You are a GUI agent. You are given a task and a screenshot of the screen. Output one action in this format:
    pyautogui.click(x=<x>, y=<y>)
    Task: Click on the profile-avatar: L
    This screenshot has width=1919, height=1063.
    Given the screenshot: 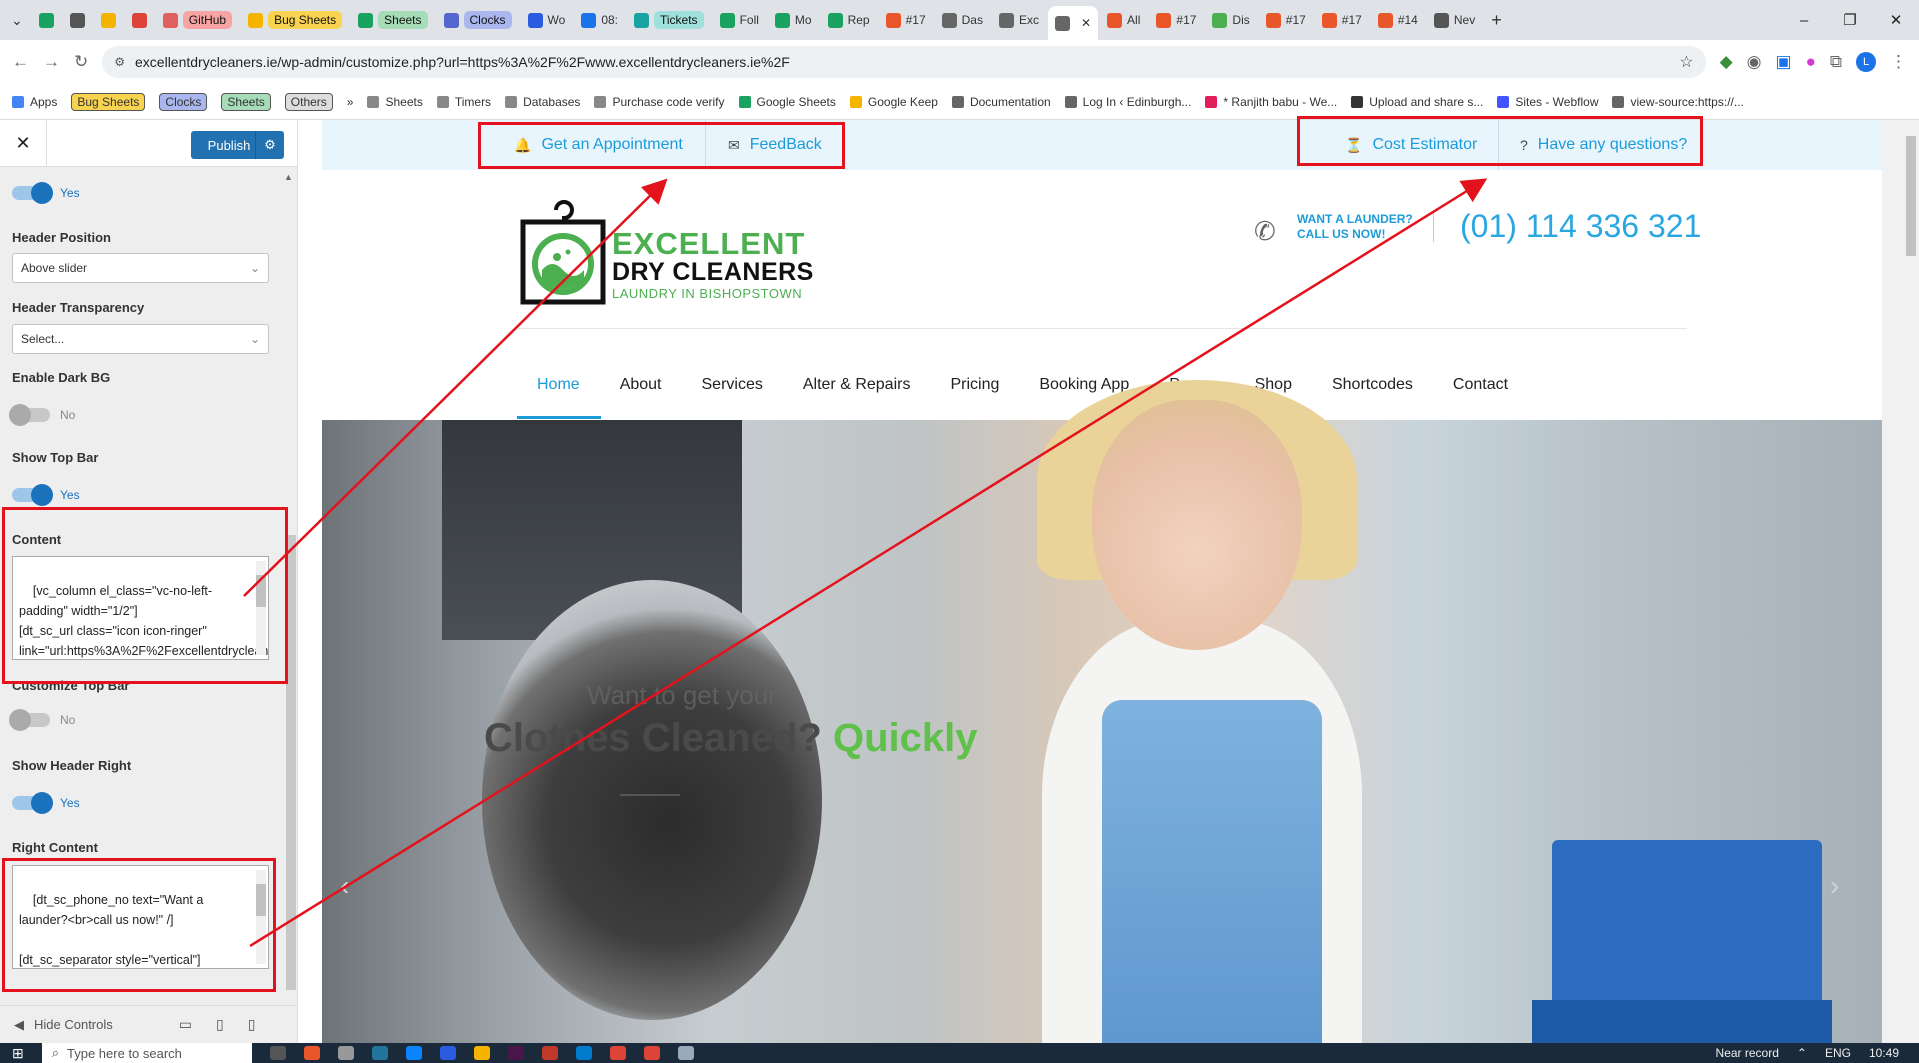 What is the action you would take?
    pyautogui.click(x=1866, y=62)
    